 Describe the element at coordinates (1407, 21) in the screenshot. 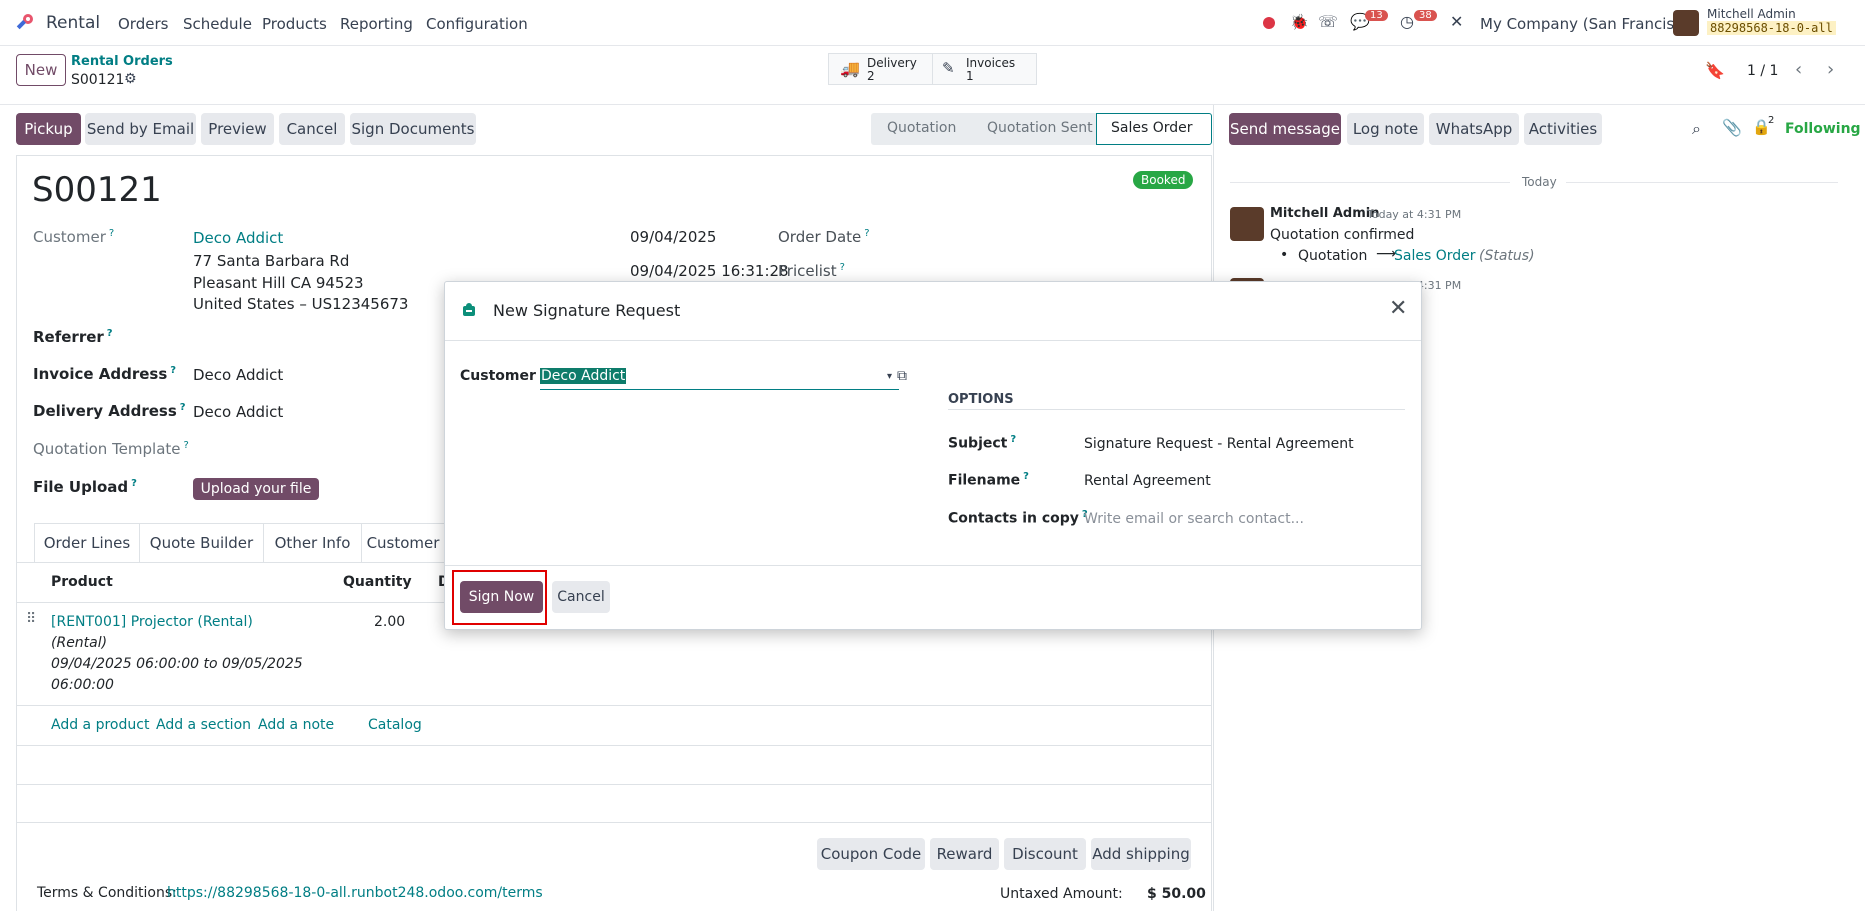

I see `clock-icon: ◷` at that location.